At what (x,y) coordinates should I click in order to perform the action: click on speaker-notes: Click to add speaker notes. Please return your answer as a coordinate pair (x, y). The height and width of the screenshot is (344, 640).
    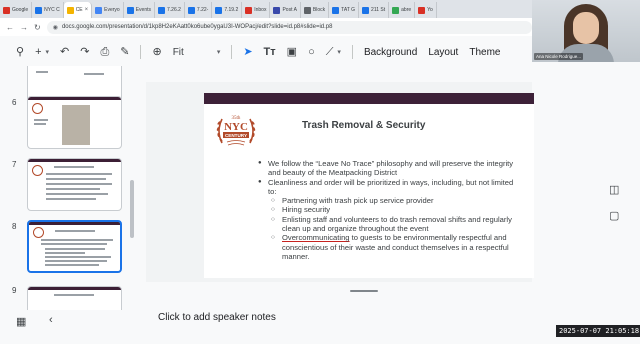
    Looking at the image, I should click on (339, 318).